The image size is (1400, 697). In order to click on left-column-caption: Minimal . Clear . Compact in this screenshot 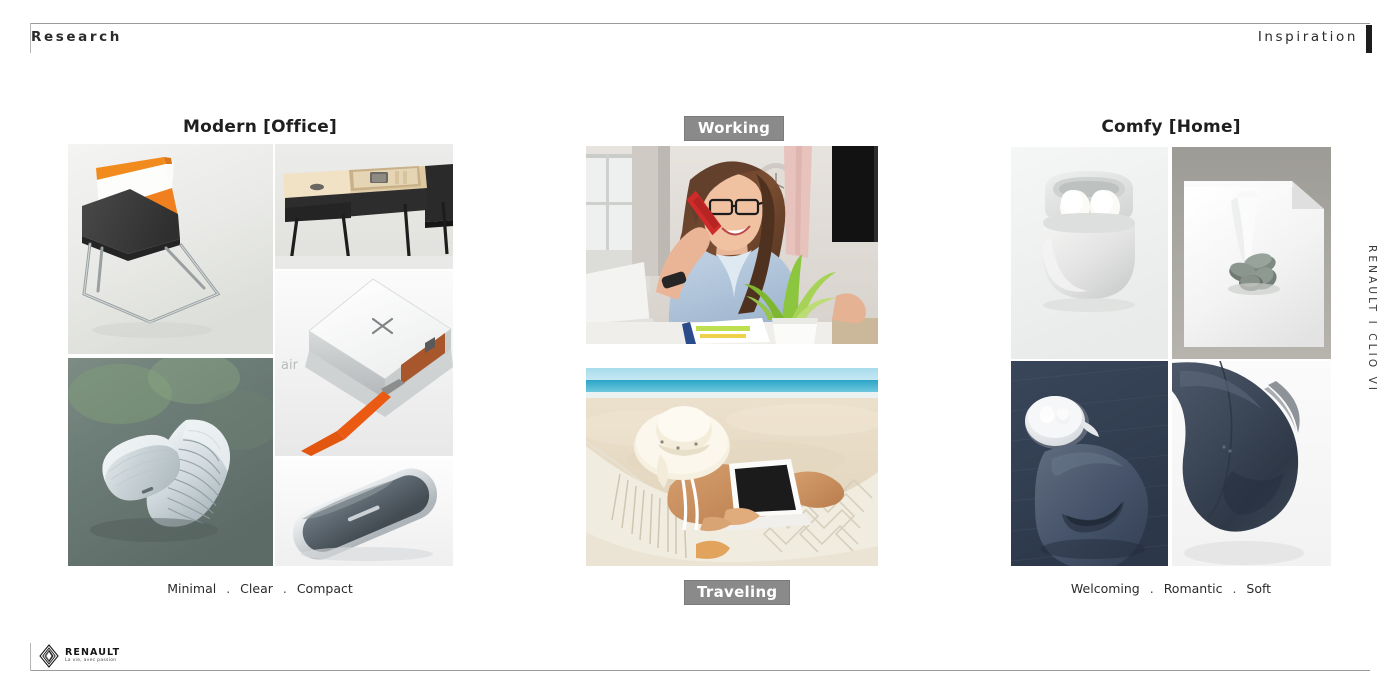, I will do `click(260, 588)`.